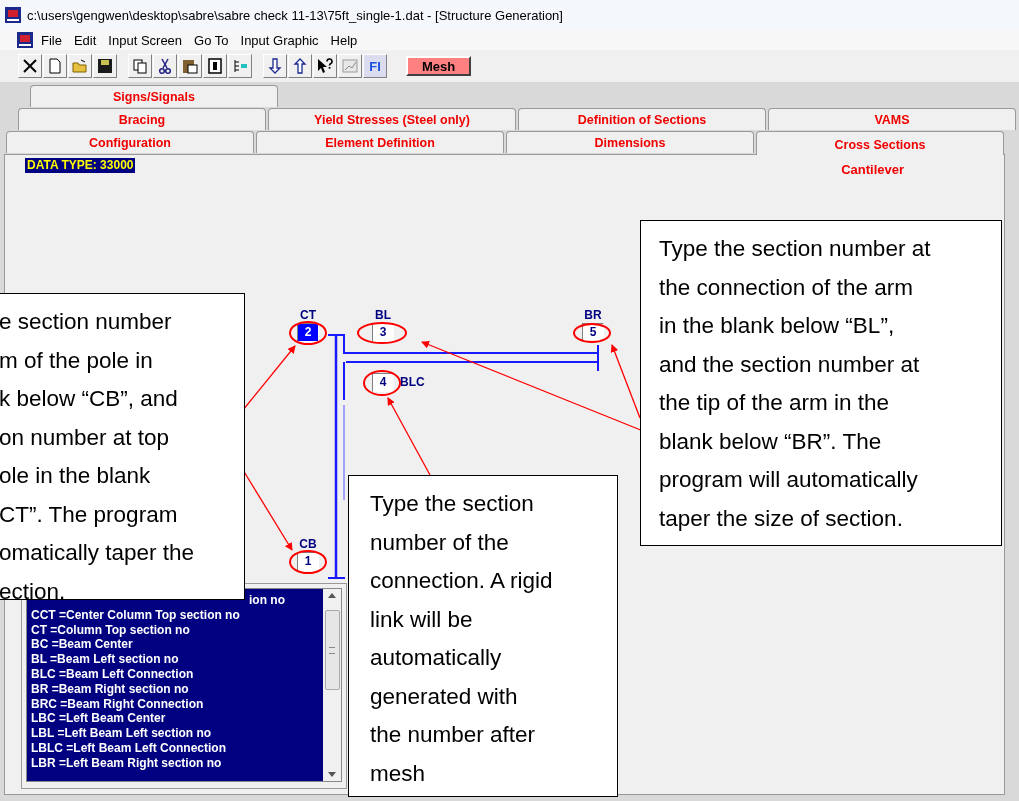  Describe the element at coordinates (412, 382) in the screenshot. I see `field-label: BLC` at that location.